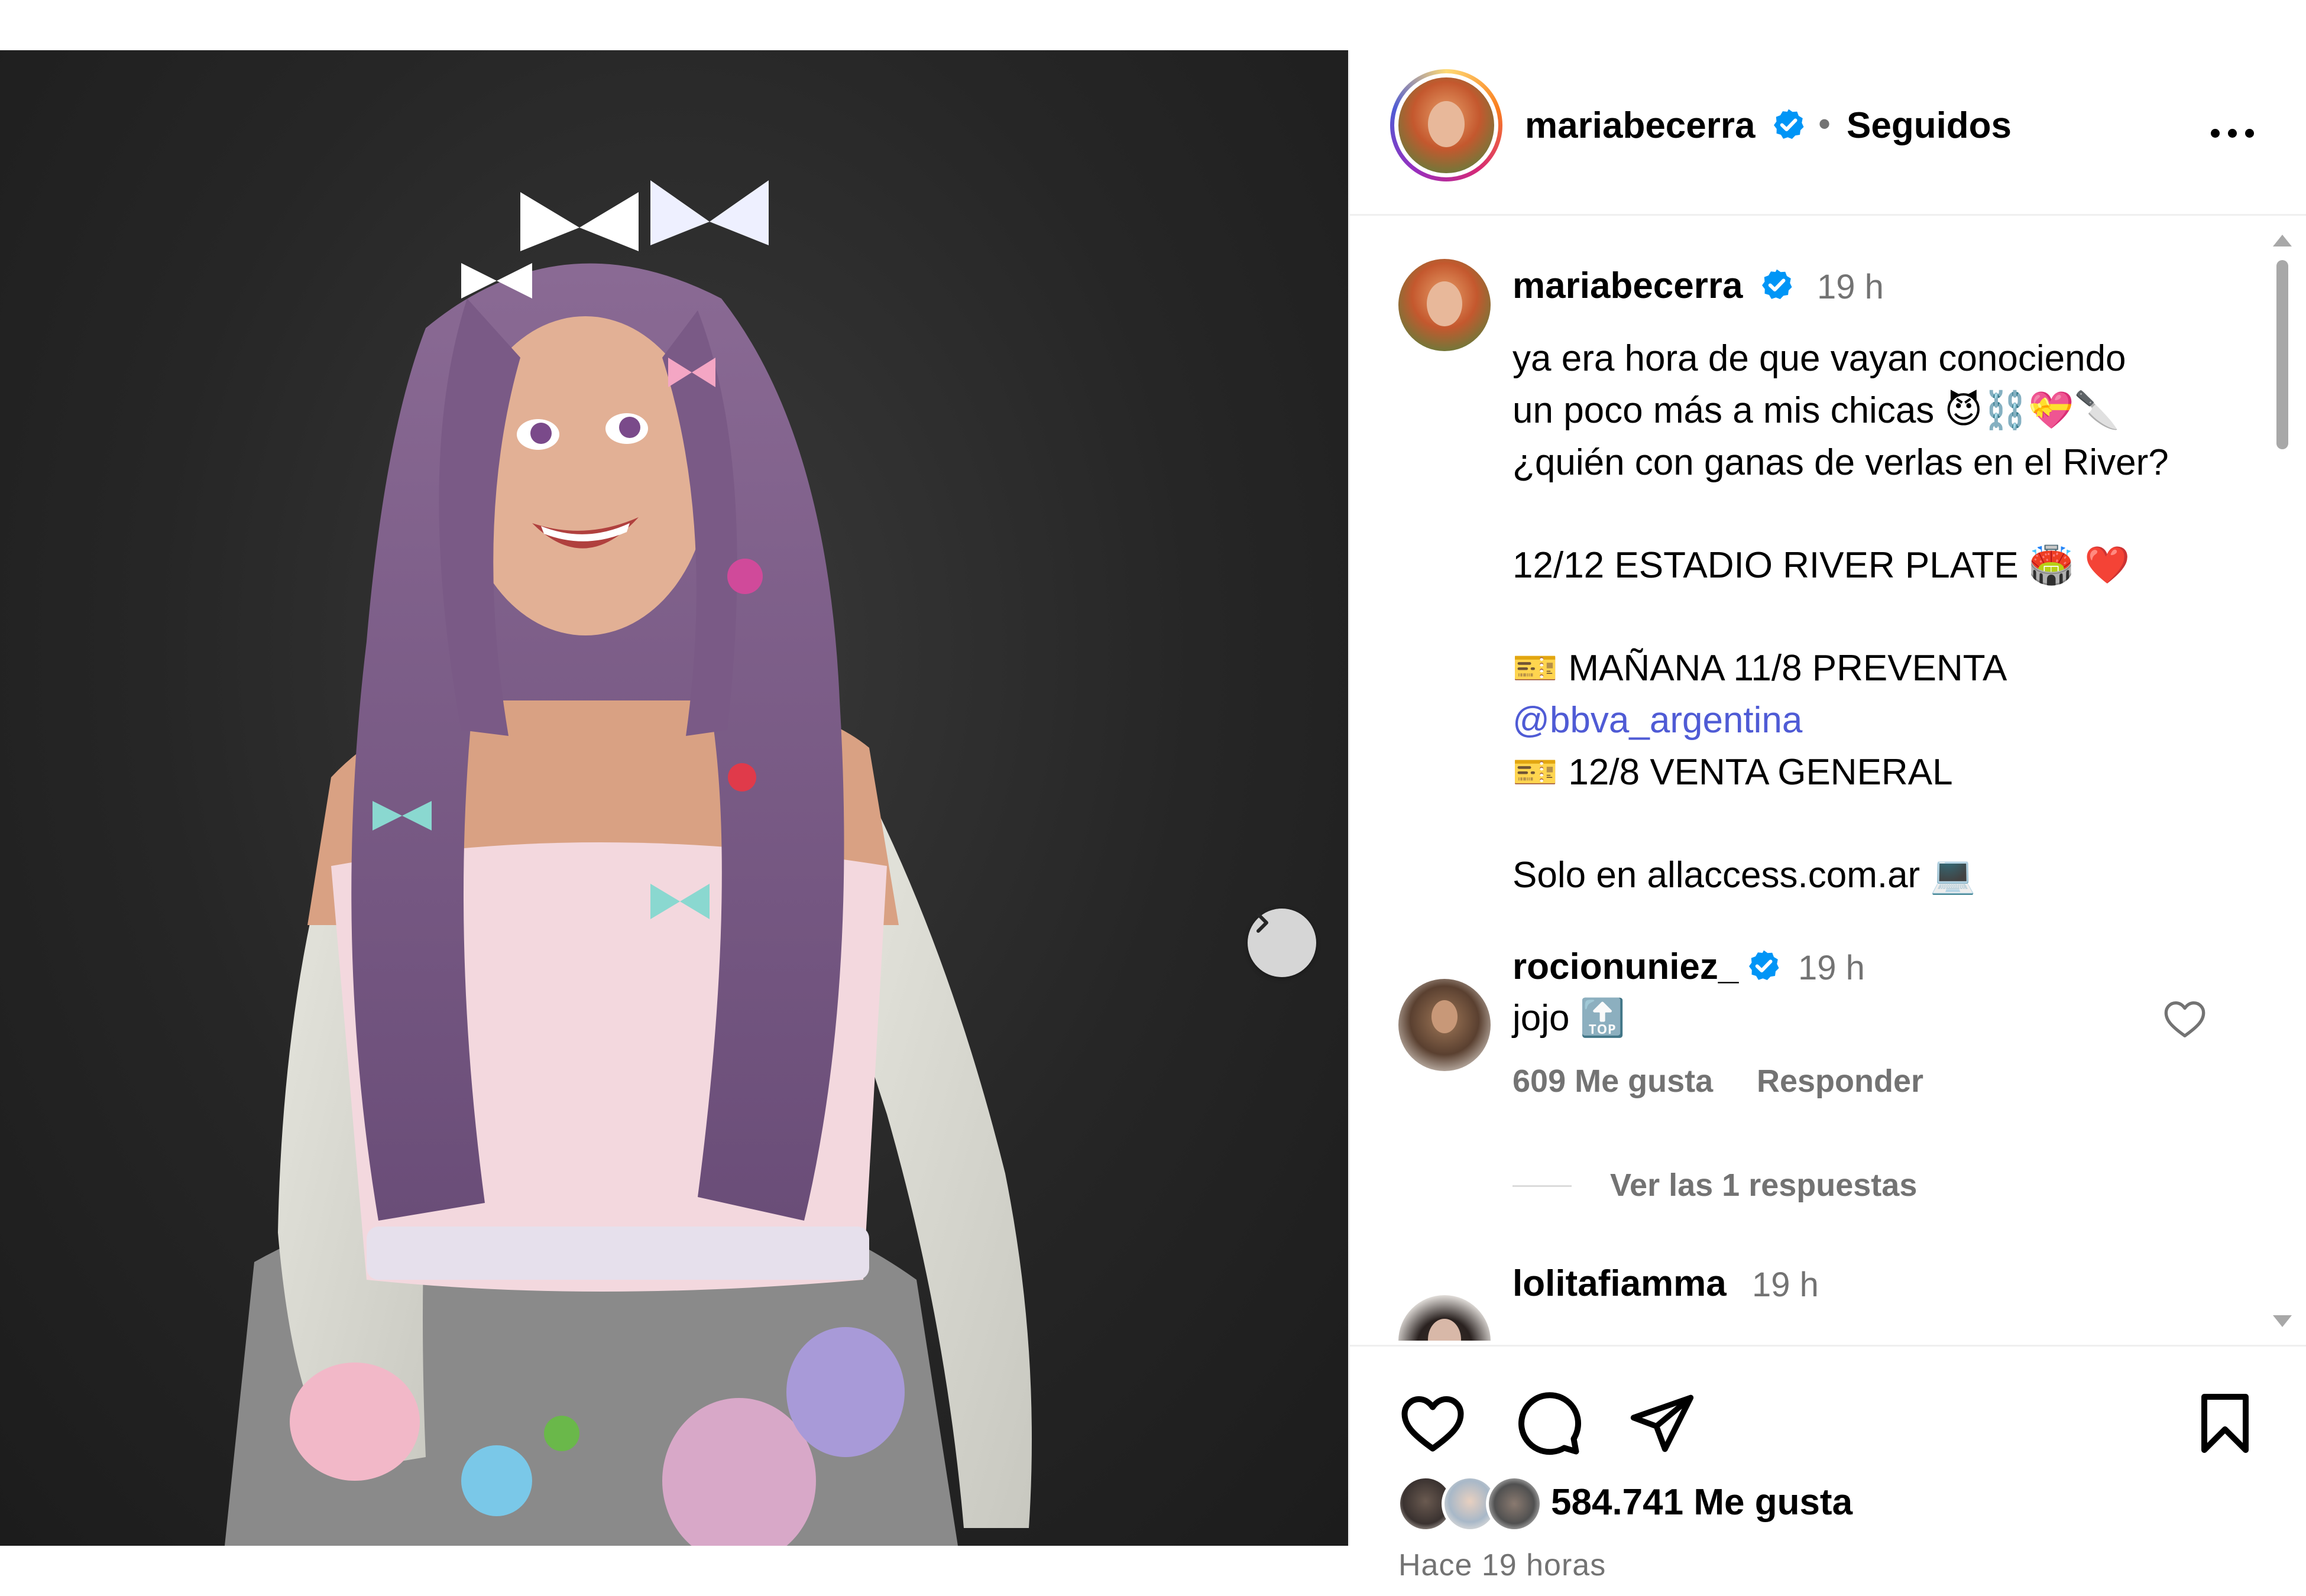  Describe the element at coordinates (1828, 1463) in the screenshot. I see `post-actions: 584.741 Me gusta Hace 19 horas` at that location.